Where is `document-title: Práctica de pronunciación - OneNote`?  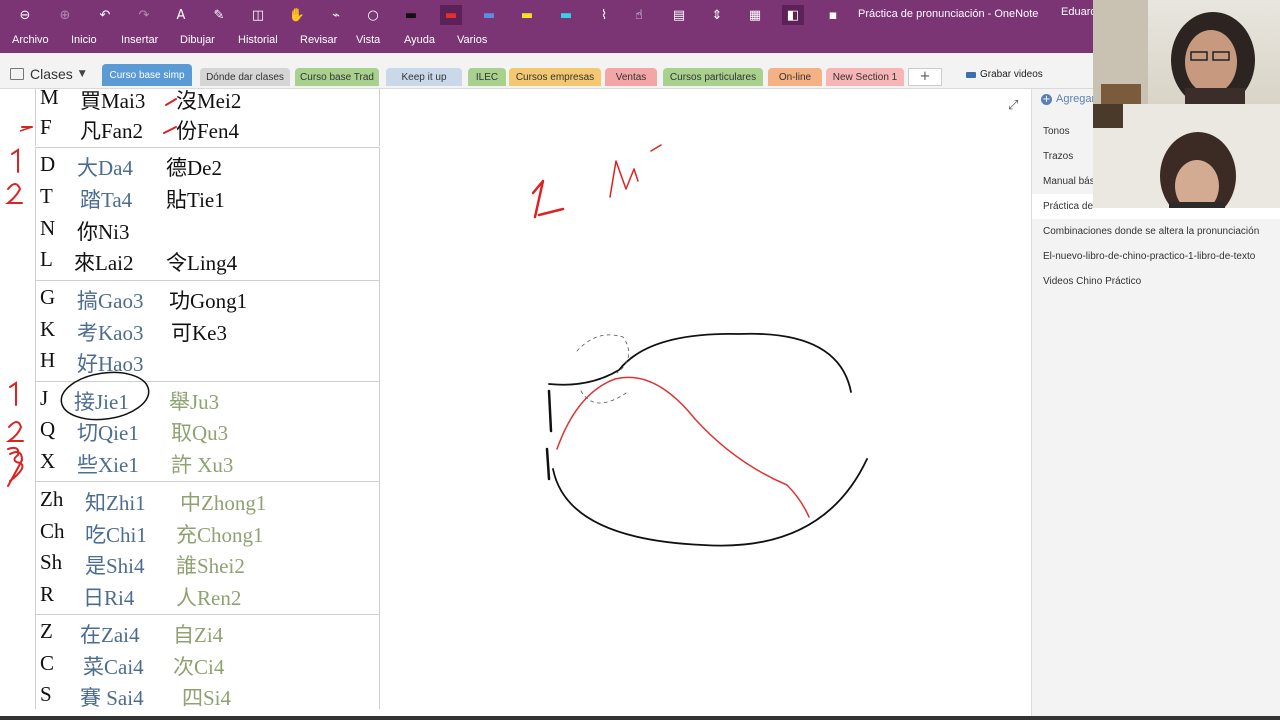 document-title: Práctica de pronunciación - OneNote is located at coordinates (948, 14).